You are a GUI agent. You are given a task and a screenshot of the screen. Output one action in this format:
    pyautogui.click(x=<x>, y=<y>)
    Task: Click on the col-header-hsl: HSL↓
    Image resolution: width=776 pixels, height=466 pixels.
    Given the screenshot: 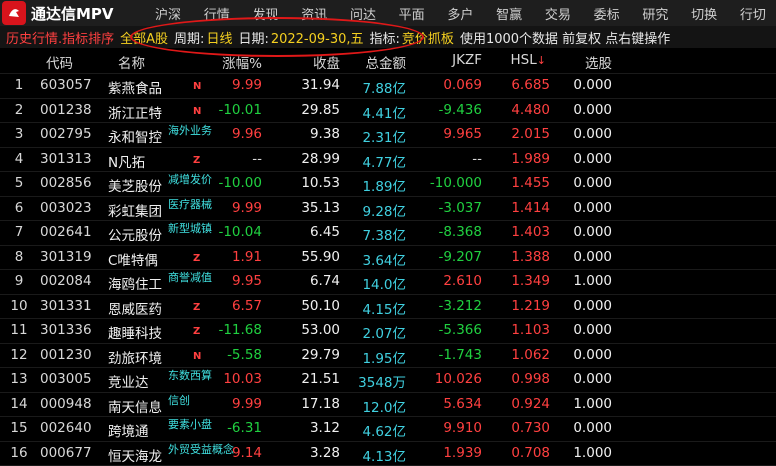 What is the action you would take?
    pyautogui.click(x=528, y=60)
    